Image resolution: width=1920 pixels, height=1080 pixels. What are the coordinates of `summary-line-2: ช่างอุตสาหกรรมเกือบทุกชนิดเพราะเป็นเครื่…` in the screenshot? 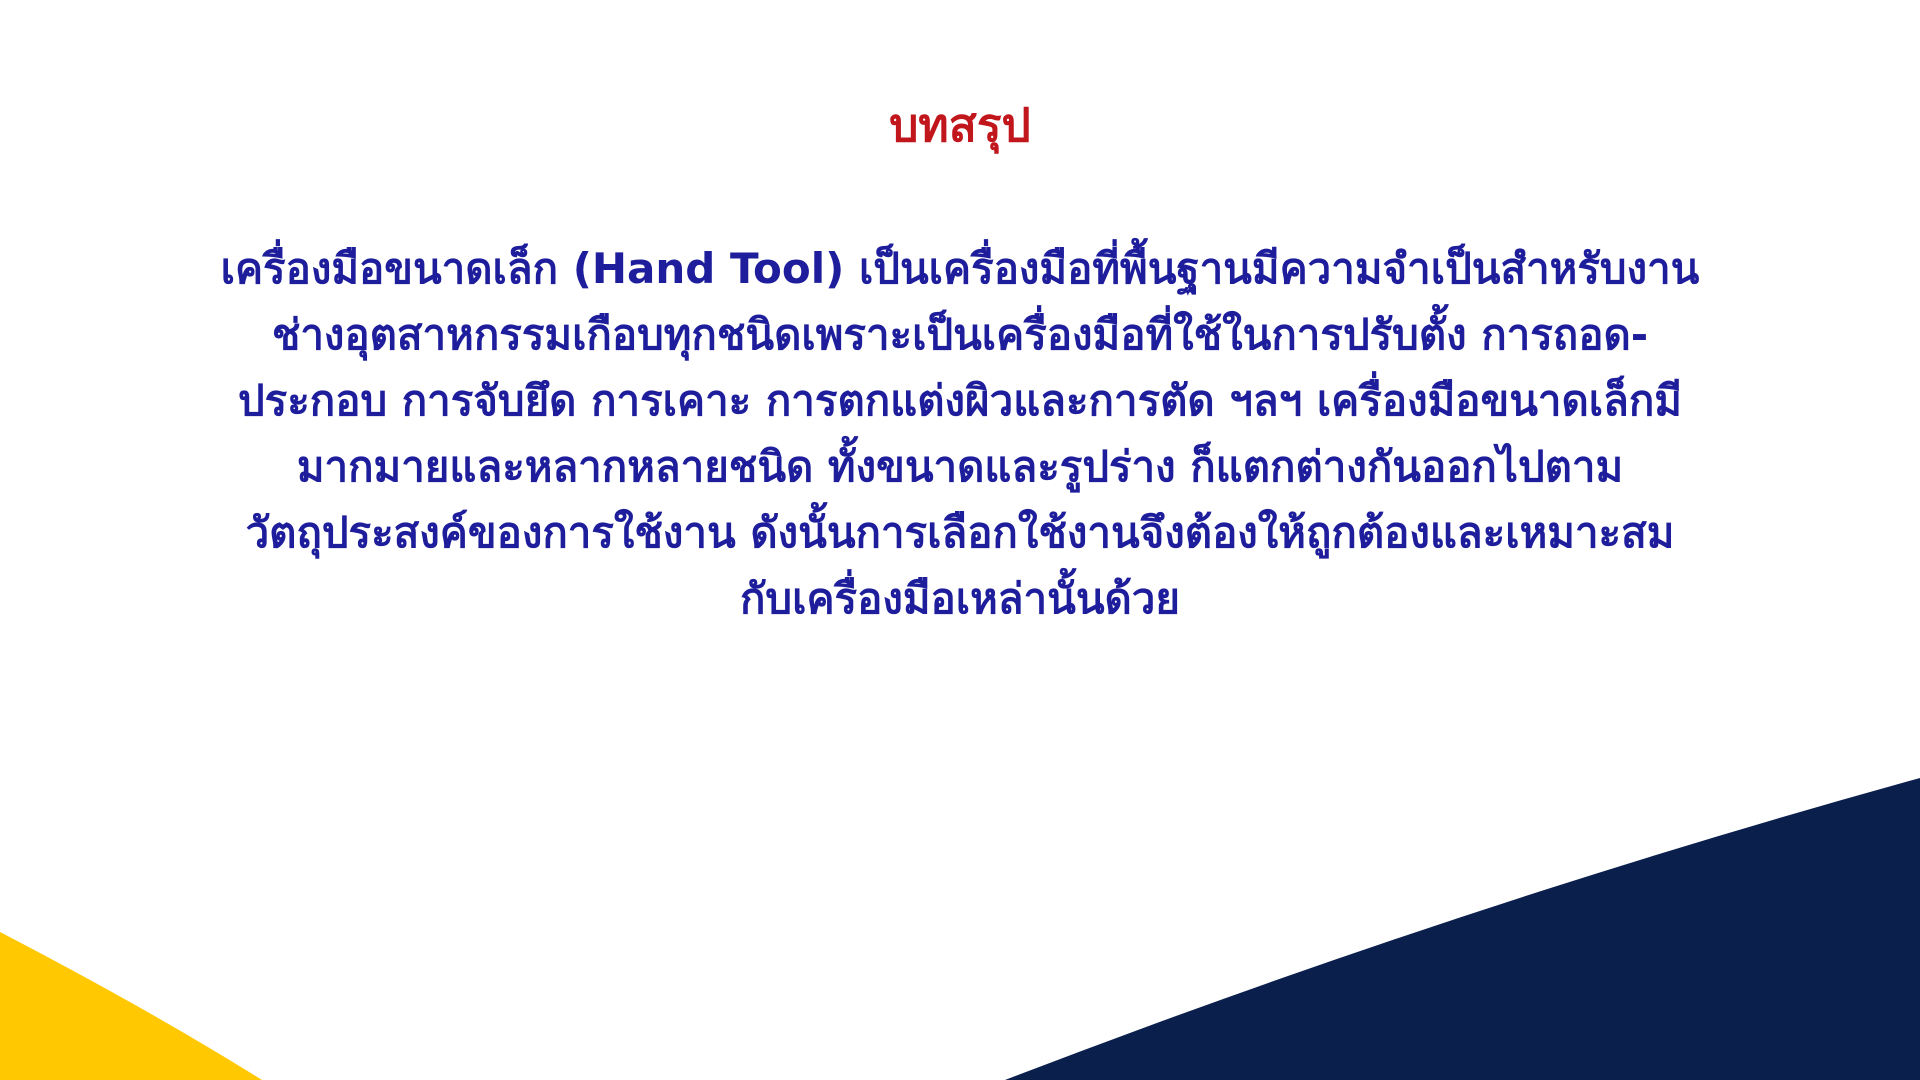 It's located at (960, 334).